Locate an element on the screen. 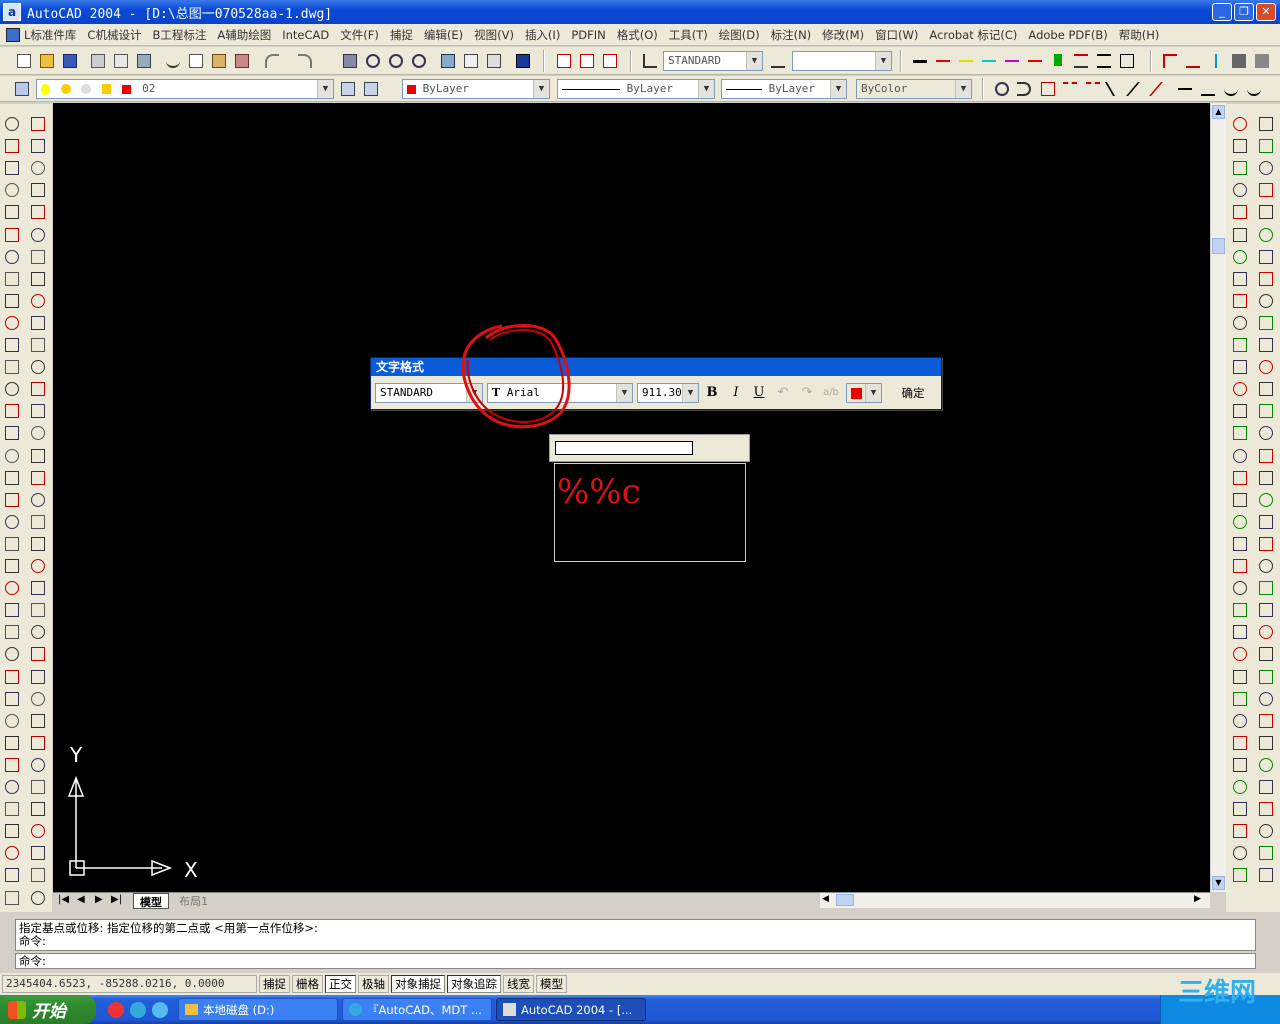  coordinates-display: 2345404.6523, -85288.0216, 0.0000 is located at coordinates (129, 984).